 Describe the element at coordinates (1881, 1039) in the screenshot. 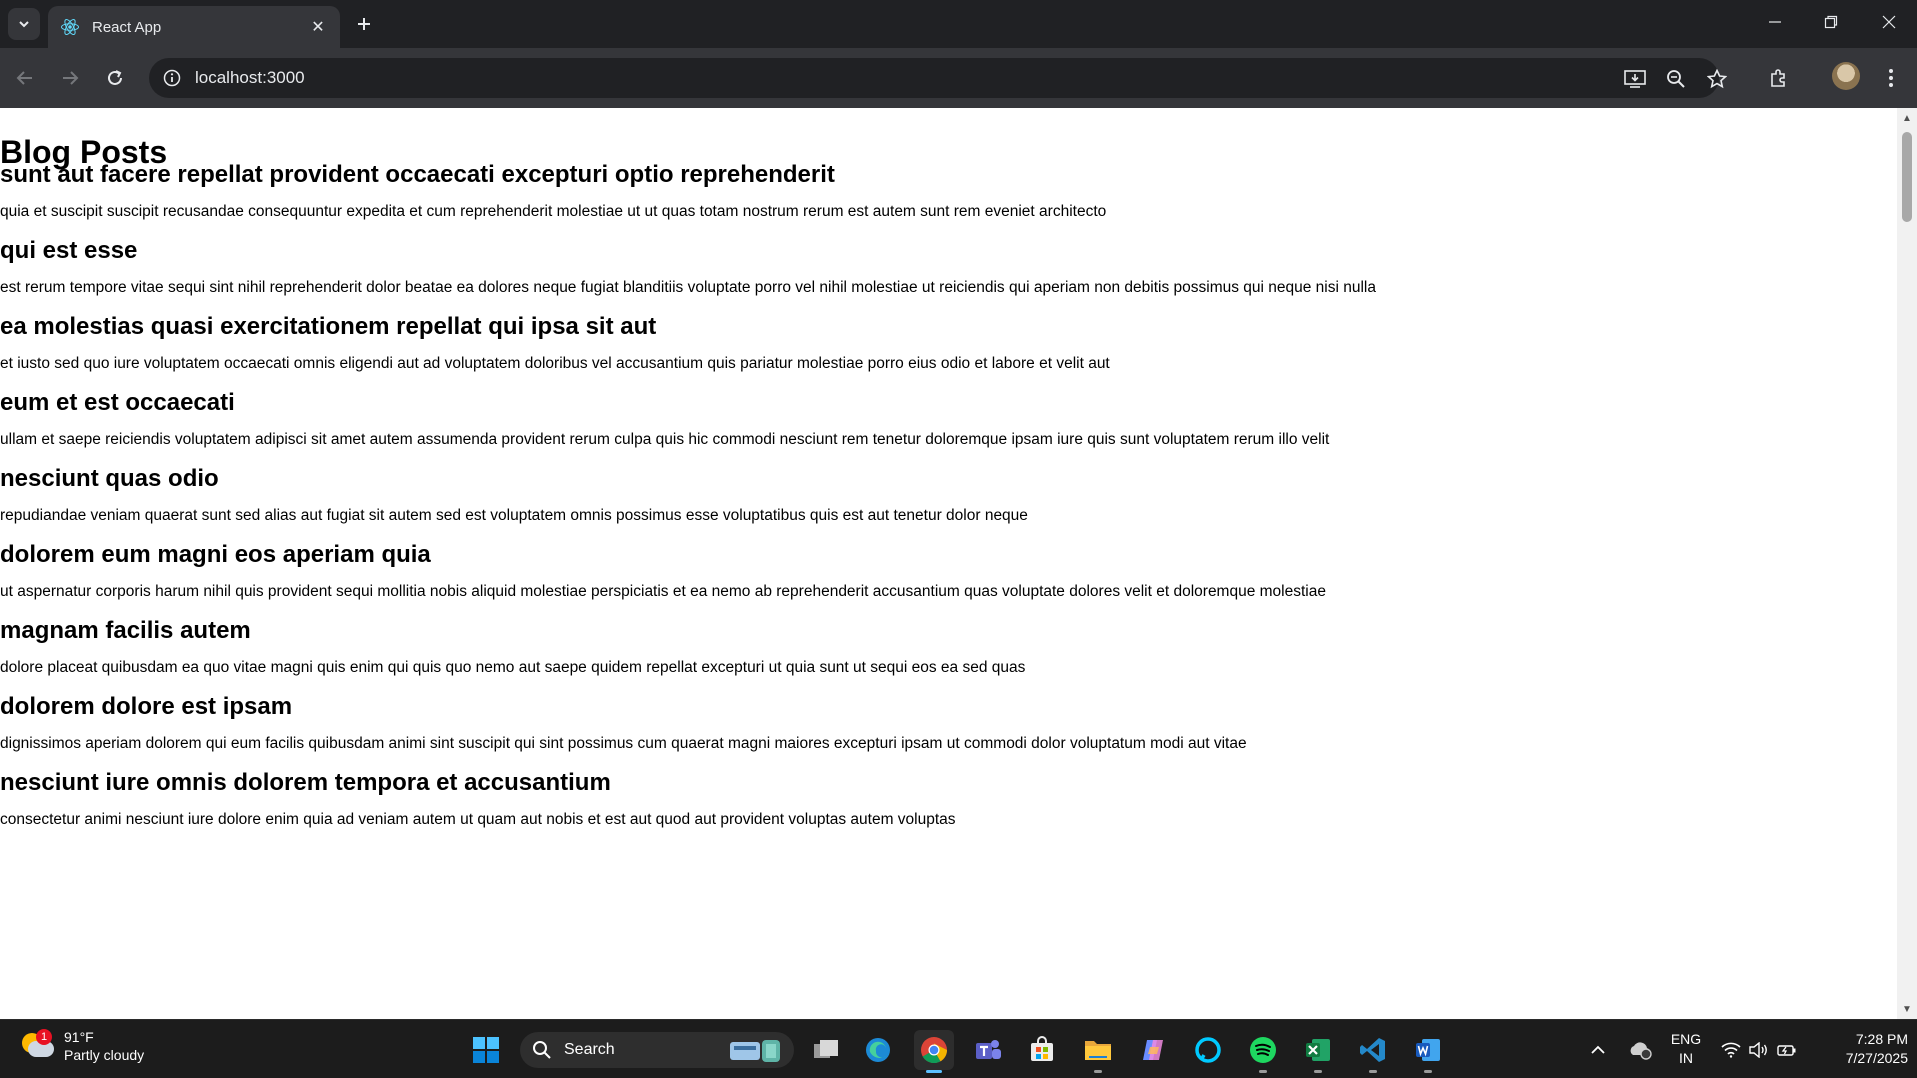

I see `clock-time: 7:28 PM` at that location.